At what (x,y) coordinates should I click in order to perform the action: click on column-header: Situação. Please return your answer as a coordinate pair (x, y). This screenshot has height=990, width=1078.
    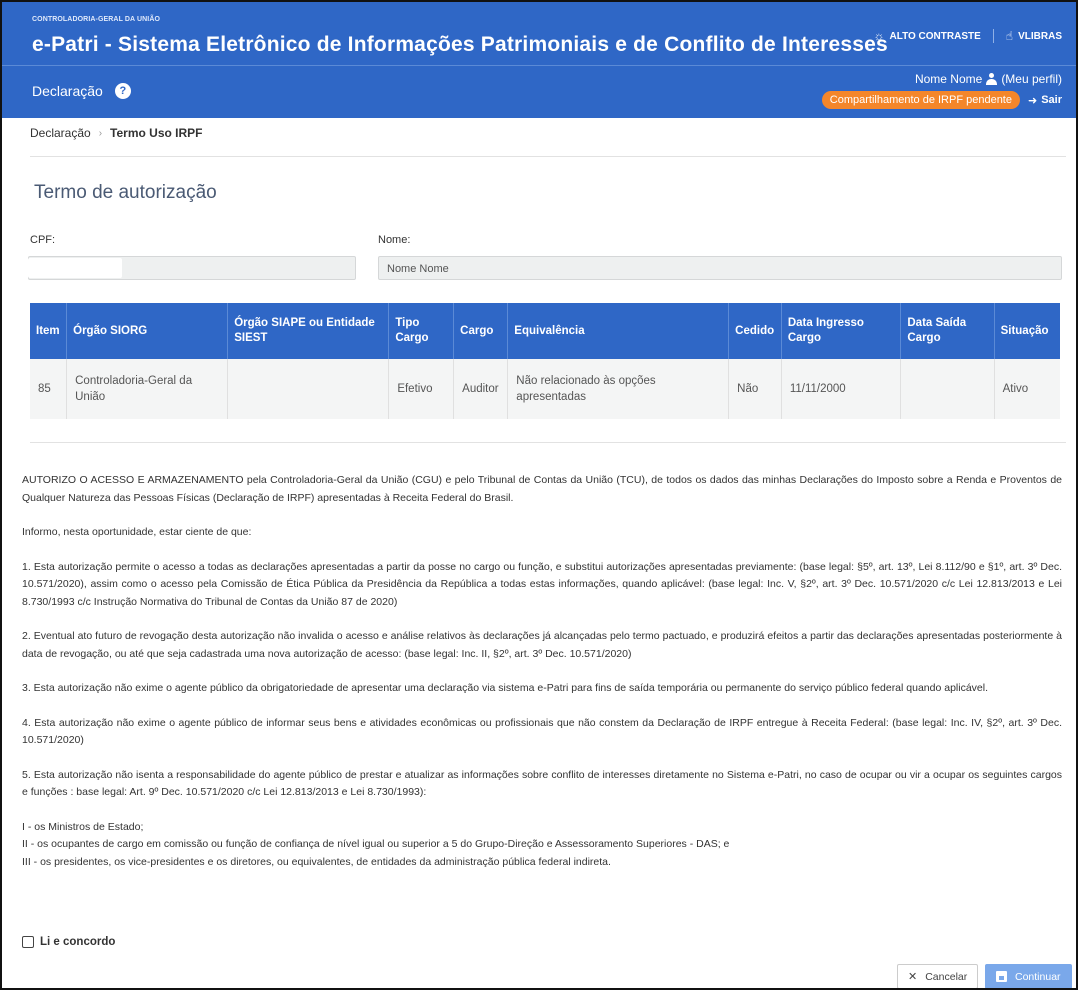
    Looking at the image, I should click on (1027, 331).